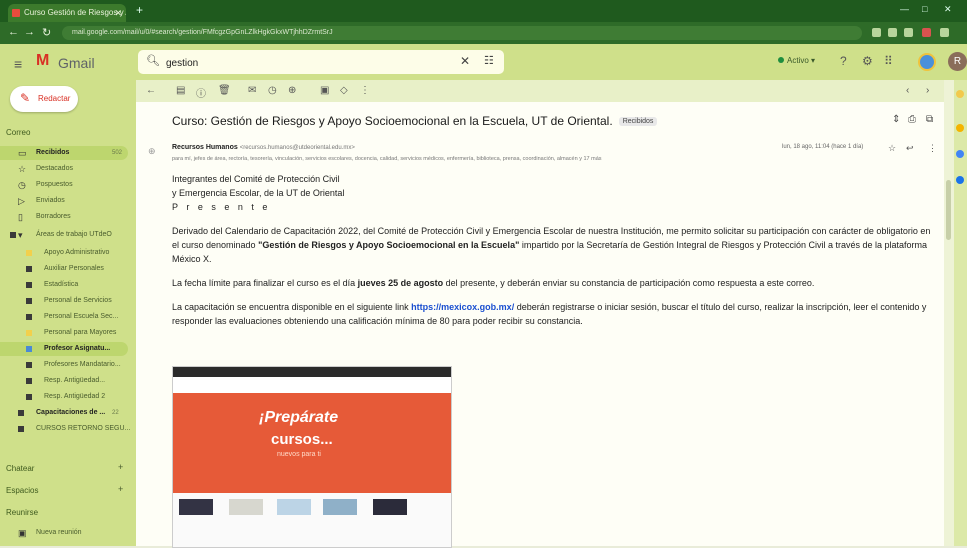  Describe the element at coordinates (843, 61) in the screenshot. I see `help-icon: ?` at that location.